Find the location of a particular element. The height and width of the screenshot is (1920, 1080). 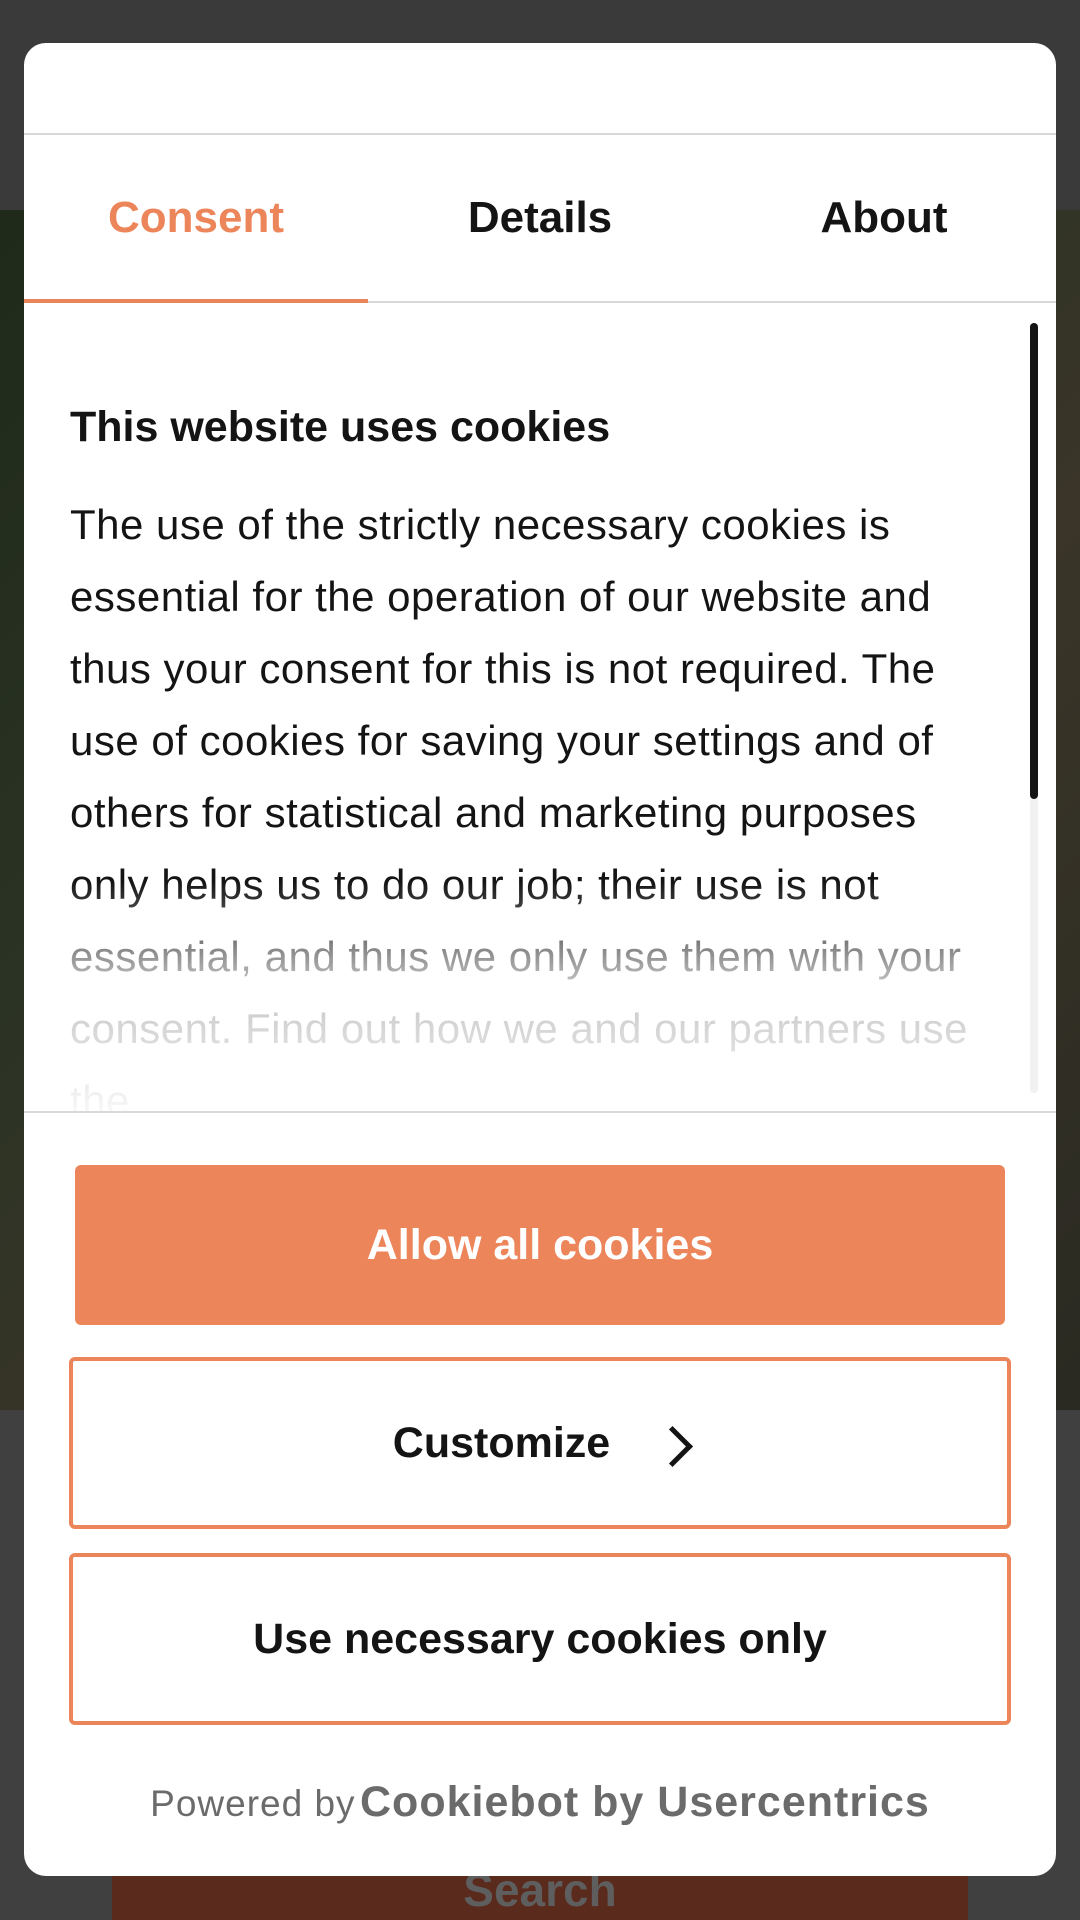

necessary-only-label: Use necessary cookies only is located at coordinates (540, 1638).